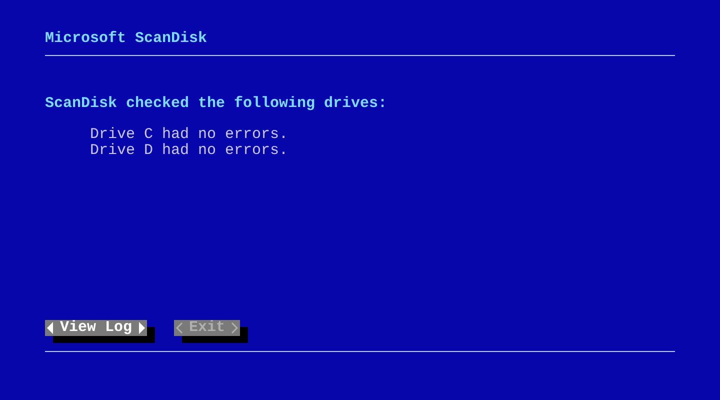  I want to click on result-line: Drive C had no errors., so click(189, 135).